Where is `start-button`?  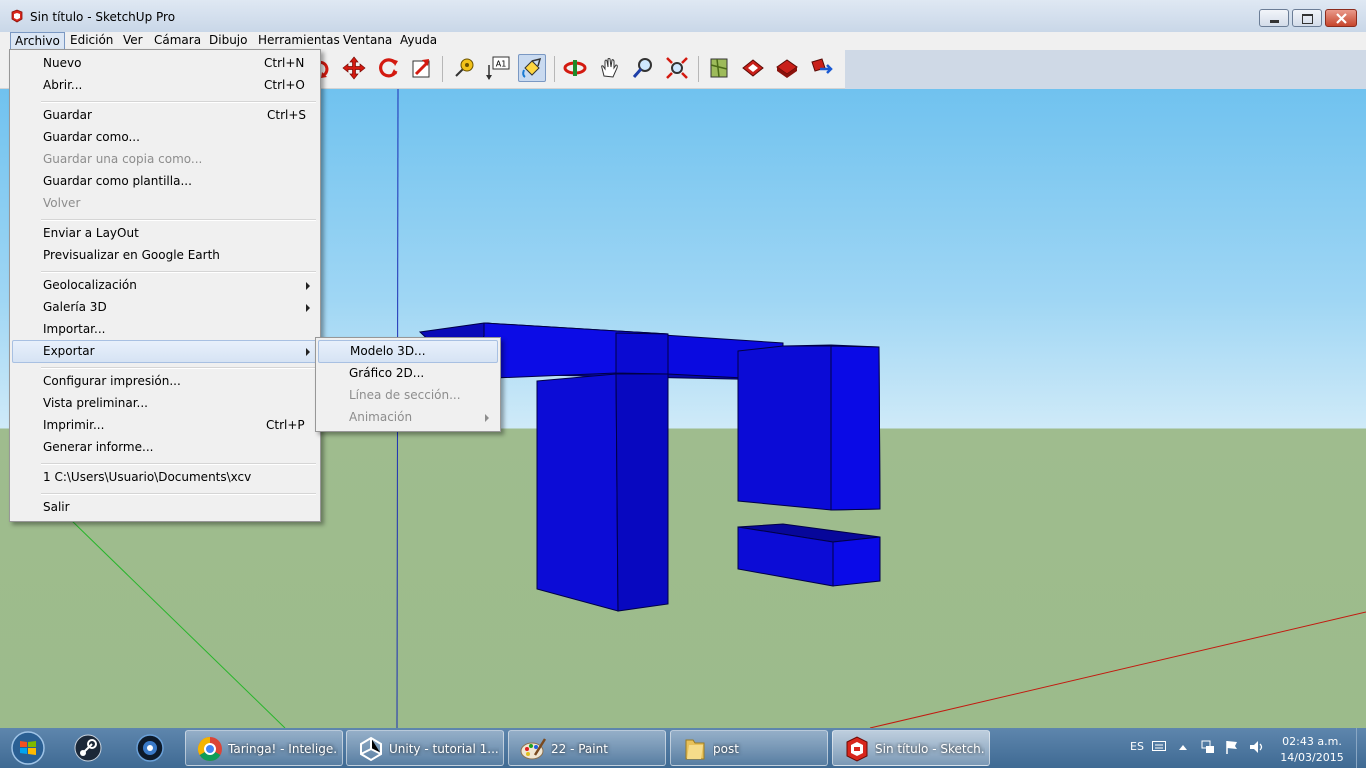
start-button is located at coordinates (28, 748).